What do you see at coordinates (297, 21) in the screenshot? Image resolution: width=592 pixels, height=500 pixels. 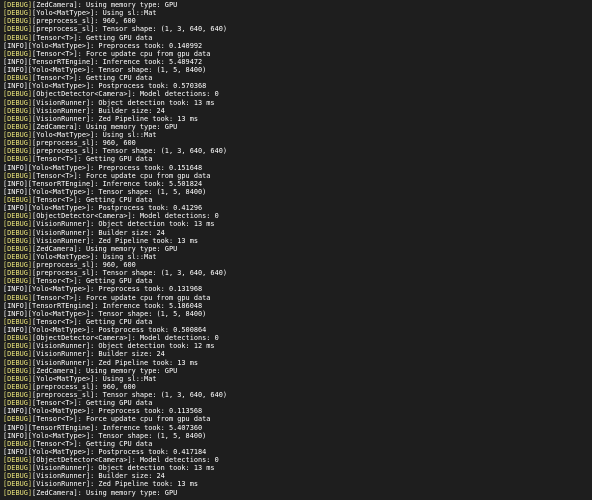 I see `log-line: [DEBUG][preprocess_sl]: 960, 600` at bounding box center [297, 21].